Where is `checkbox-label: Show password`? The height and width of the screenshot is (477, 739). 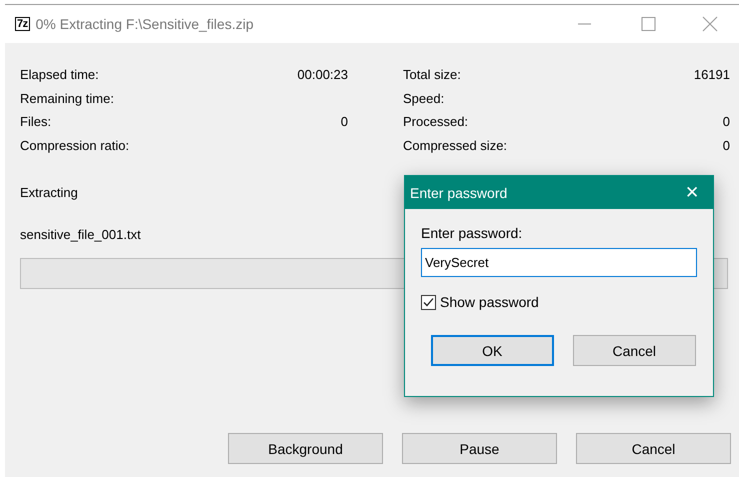 checkbox-label: Show password is located at coordinates (489, 302).